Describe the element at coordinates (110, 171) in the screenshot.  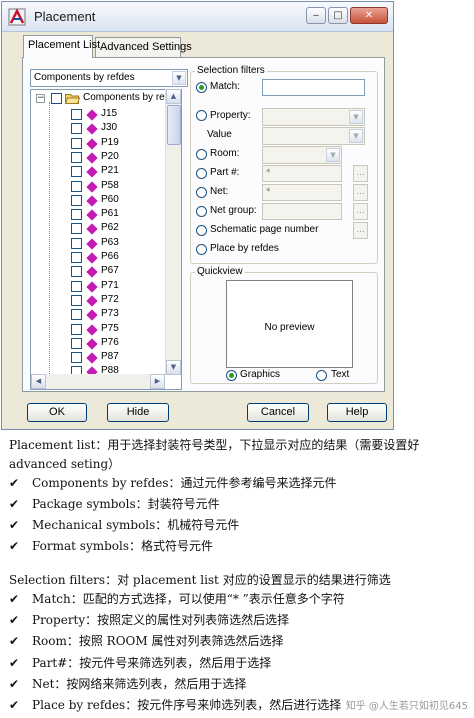
I see `tree-item-label: P21` at that location.